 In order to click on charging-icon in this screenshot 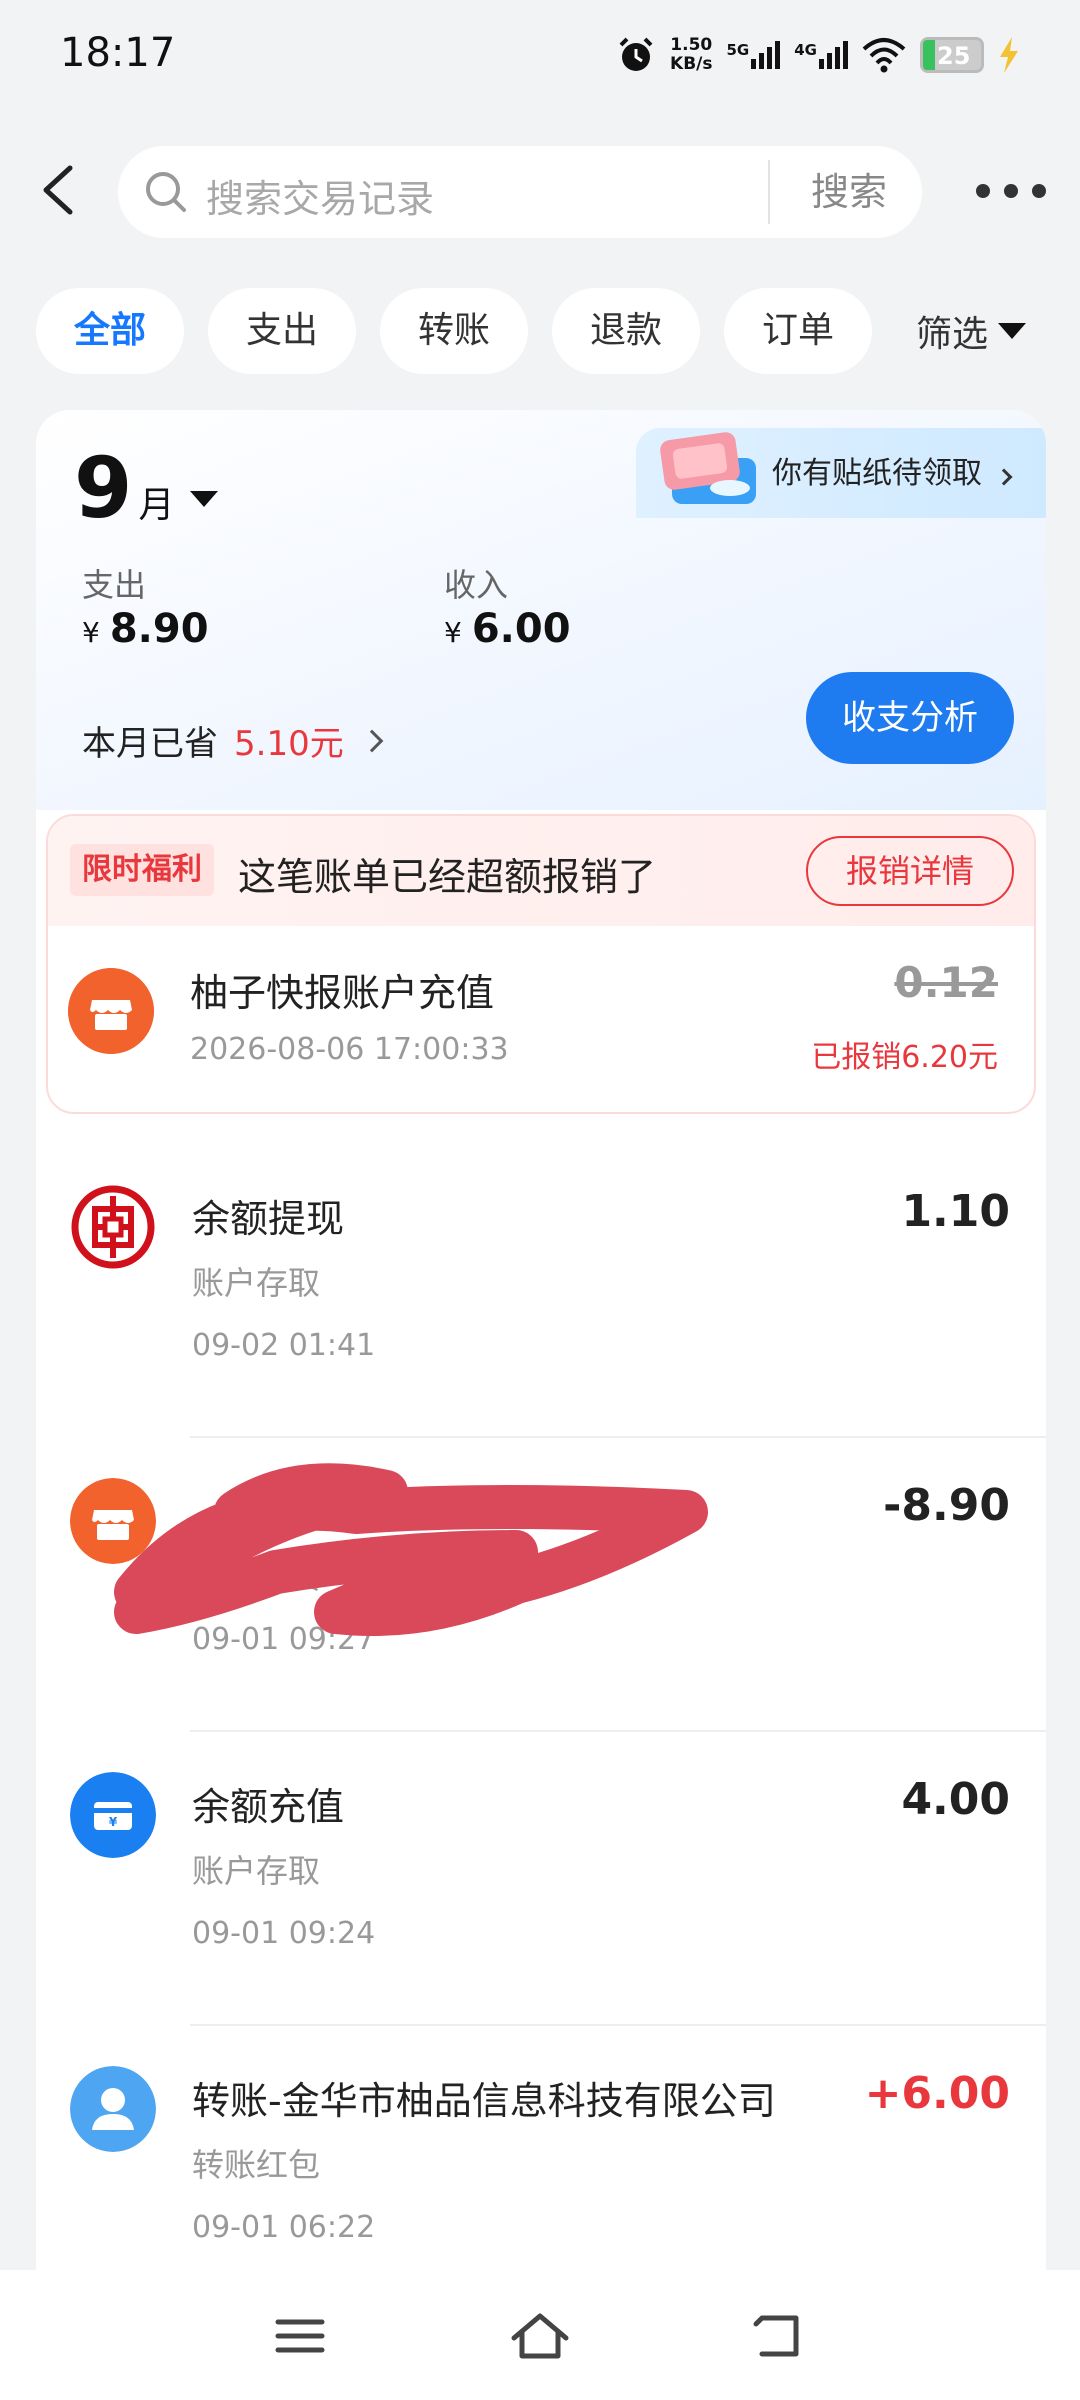, I will do `click(1009, 55)`.